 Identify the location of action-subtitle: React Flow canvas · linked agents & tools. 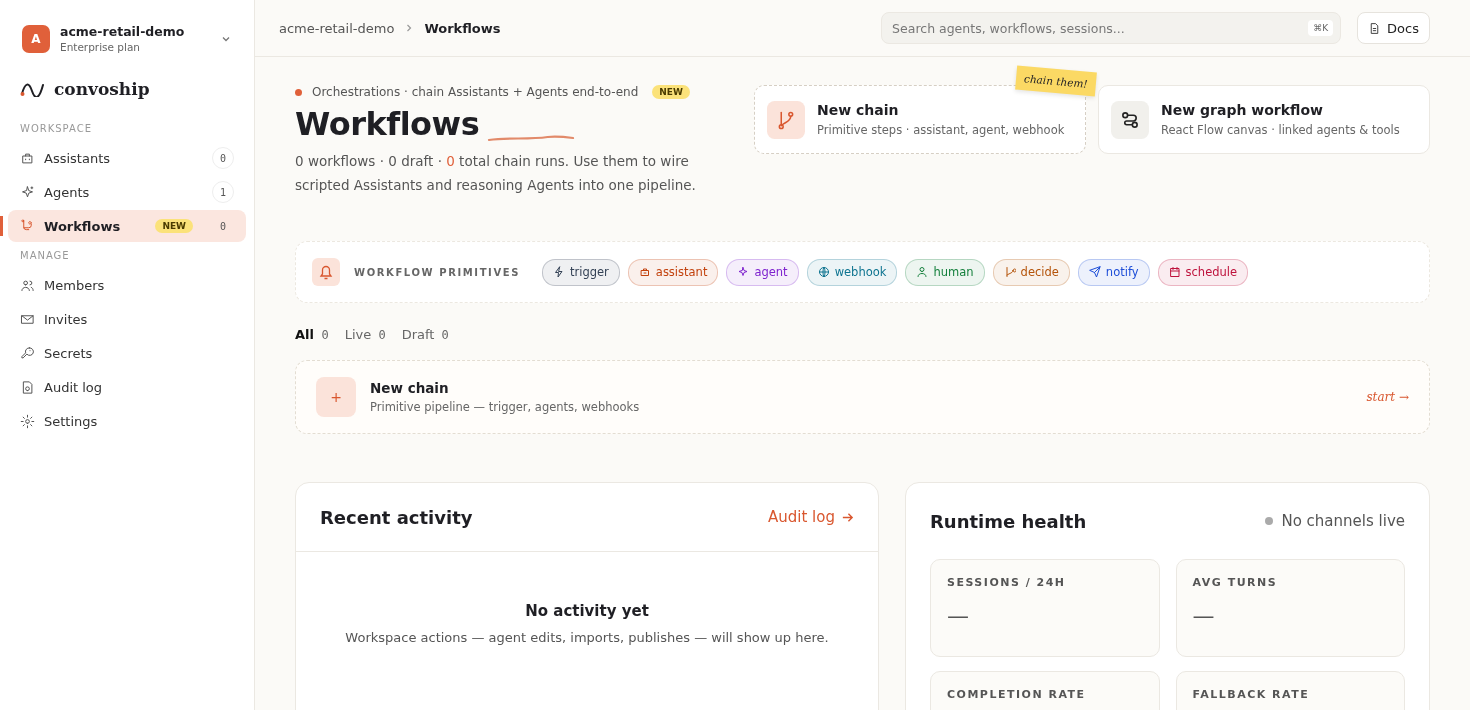
(1280, 130).